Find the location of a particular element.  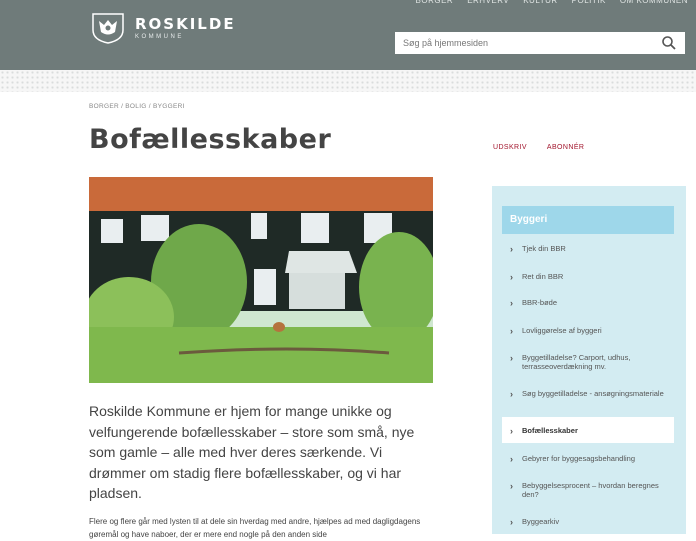

breadcrumb: BORGER / BOLIG / BYGGERI is located at coordinates (137, 106).